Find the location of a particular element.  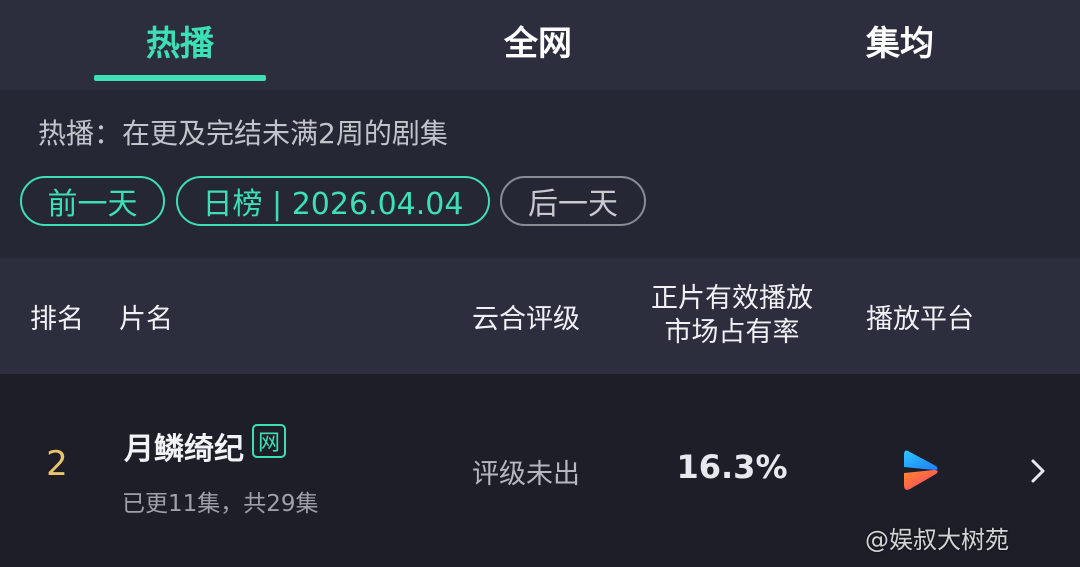

tab-all-network: 全网 is located at coordinates (538, 45).